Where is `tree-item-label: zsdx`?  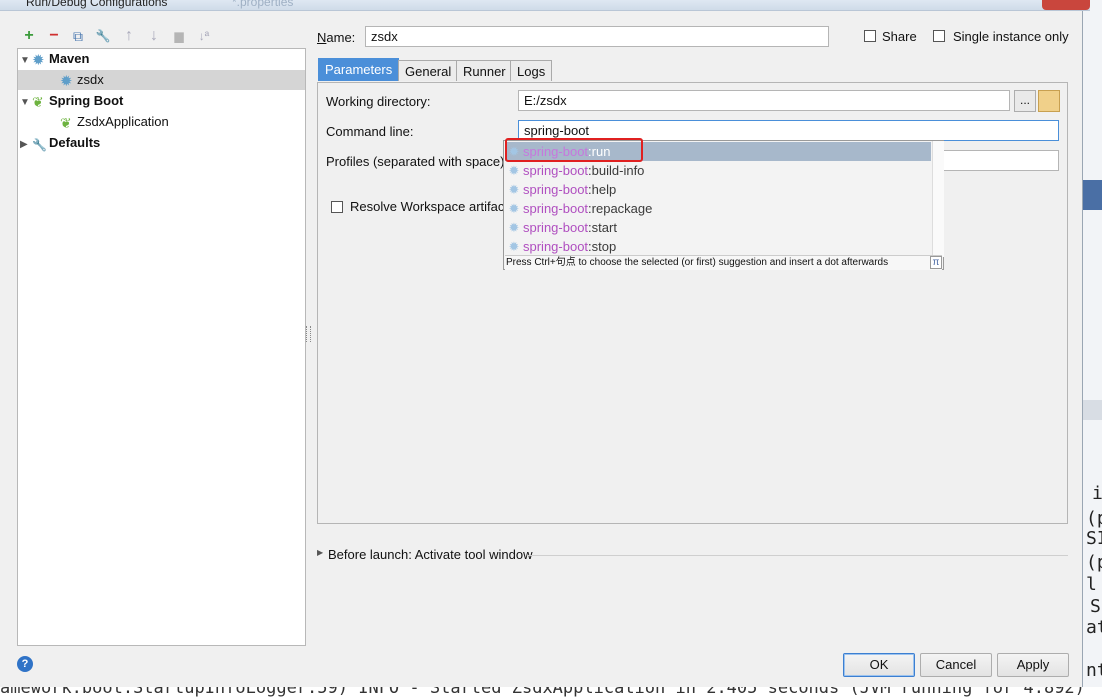
tree-item-label: zsdx is located at coordinates (90, 79).